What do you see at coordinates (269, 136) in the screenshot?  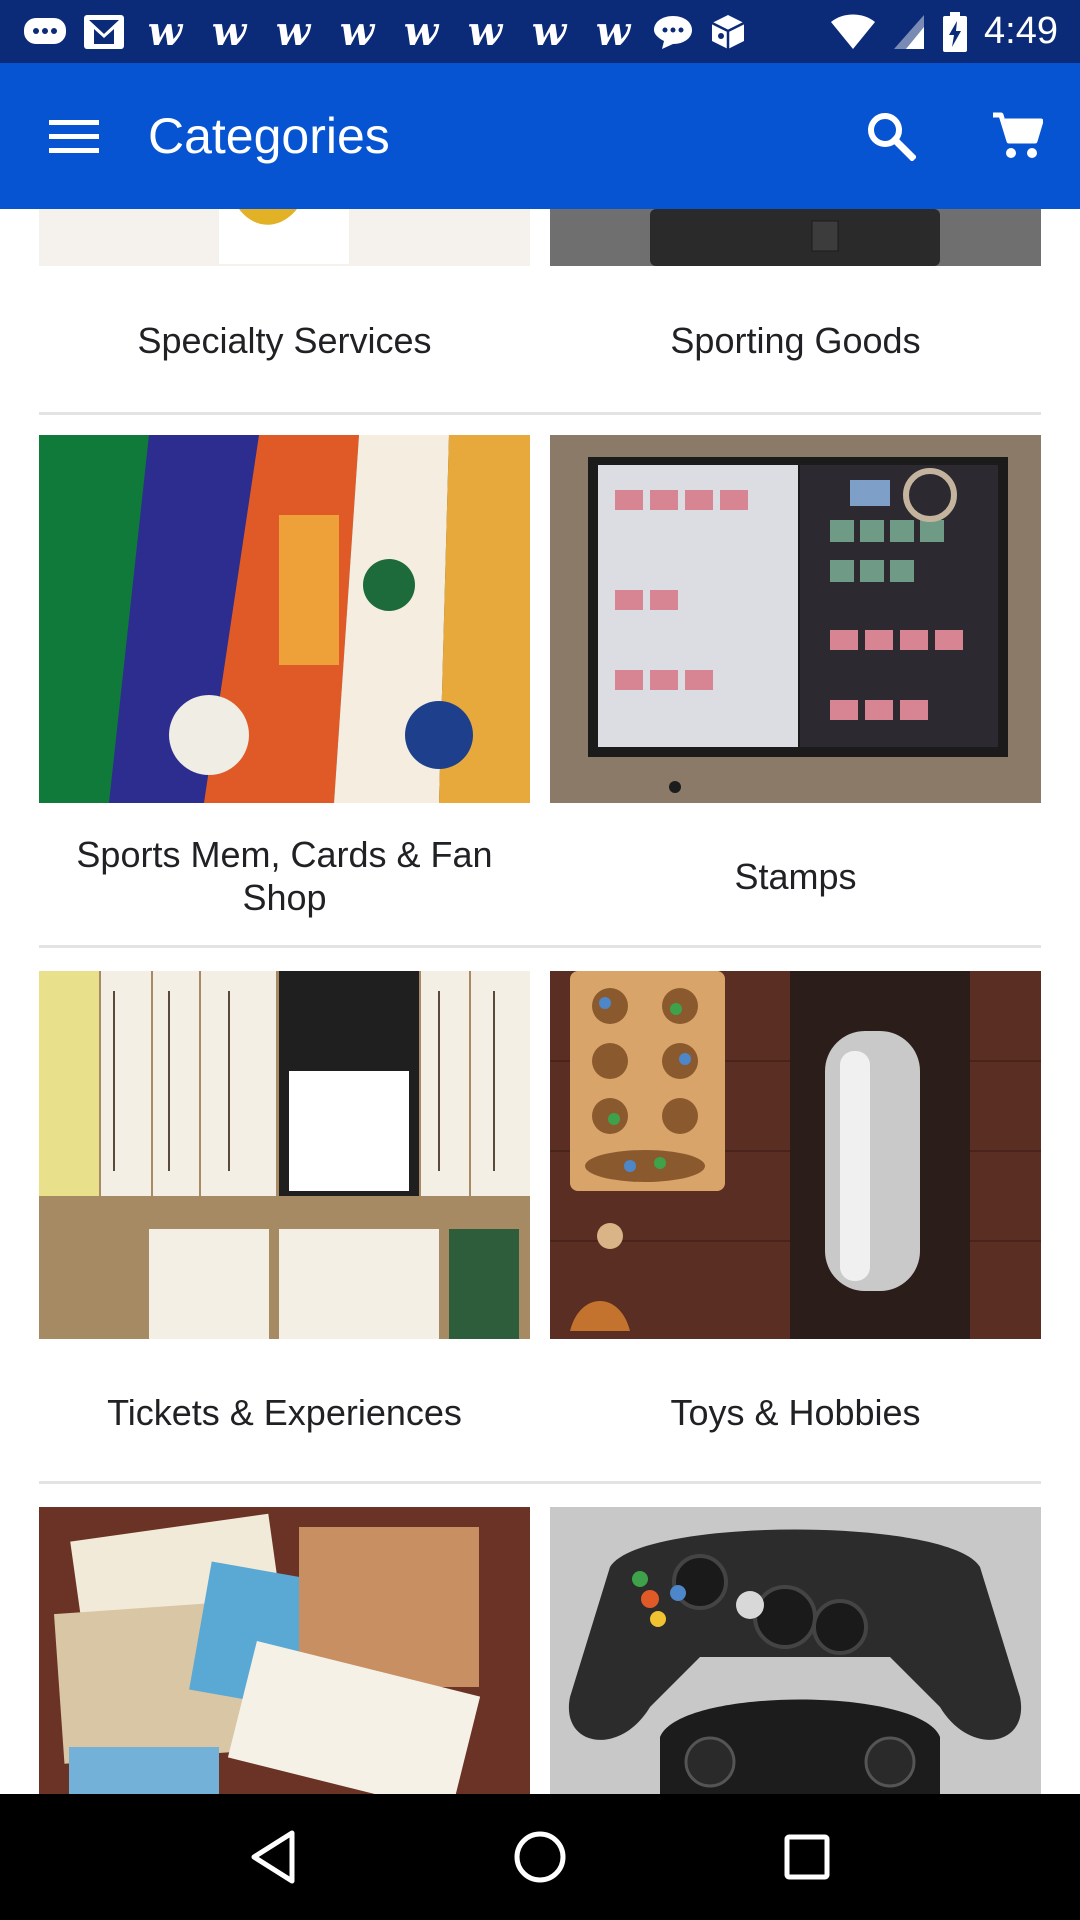 I see `page-title: Categories` at bounding box center [269, 136].